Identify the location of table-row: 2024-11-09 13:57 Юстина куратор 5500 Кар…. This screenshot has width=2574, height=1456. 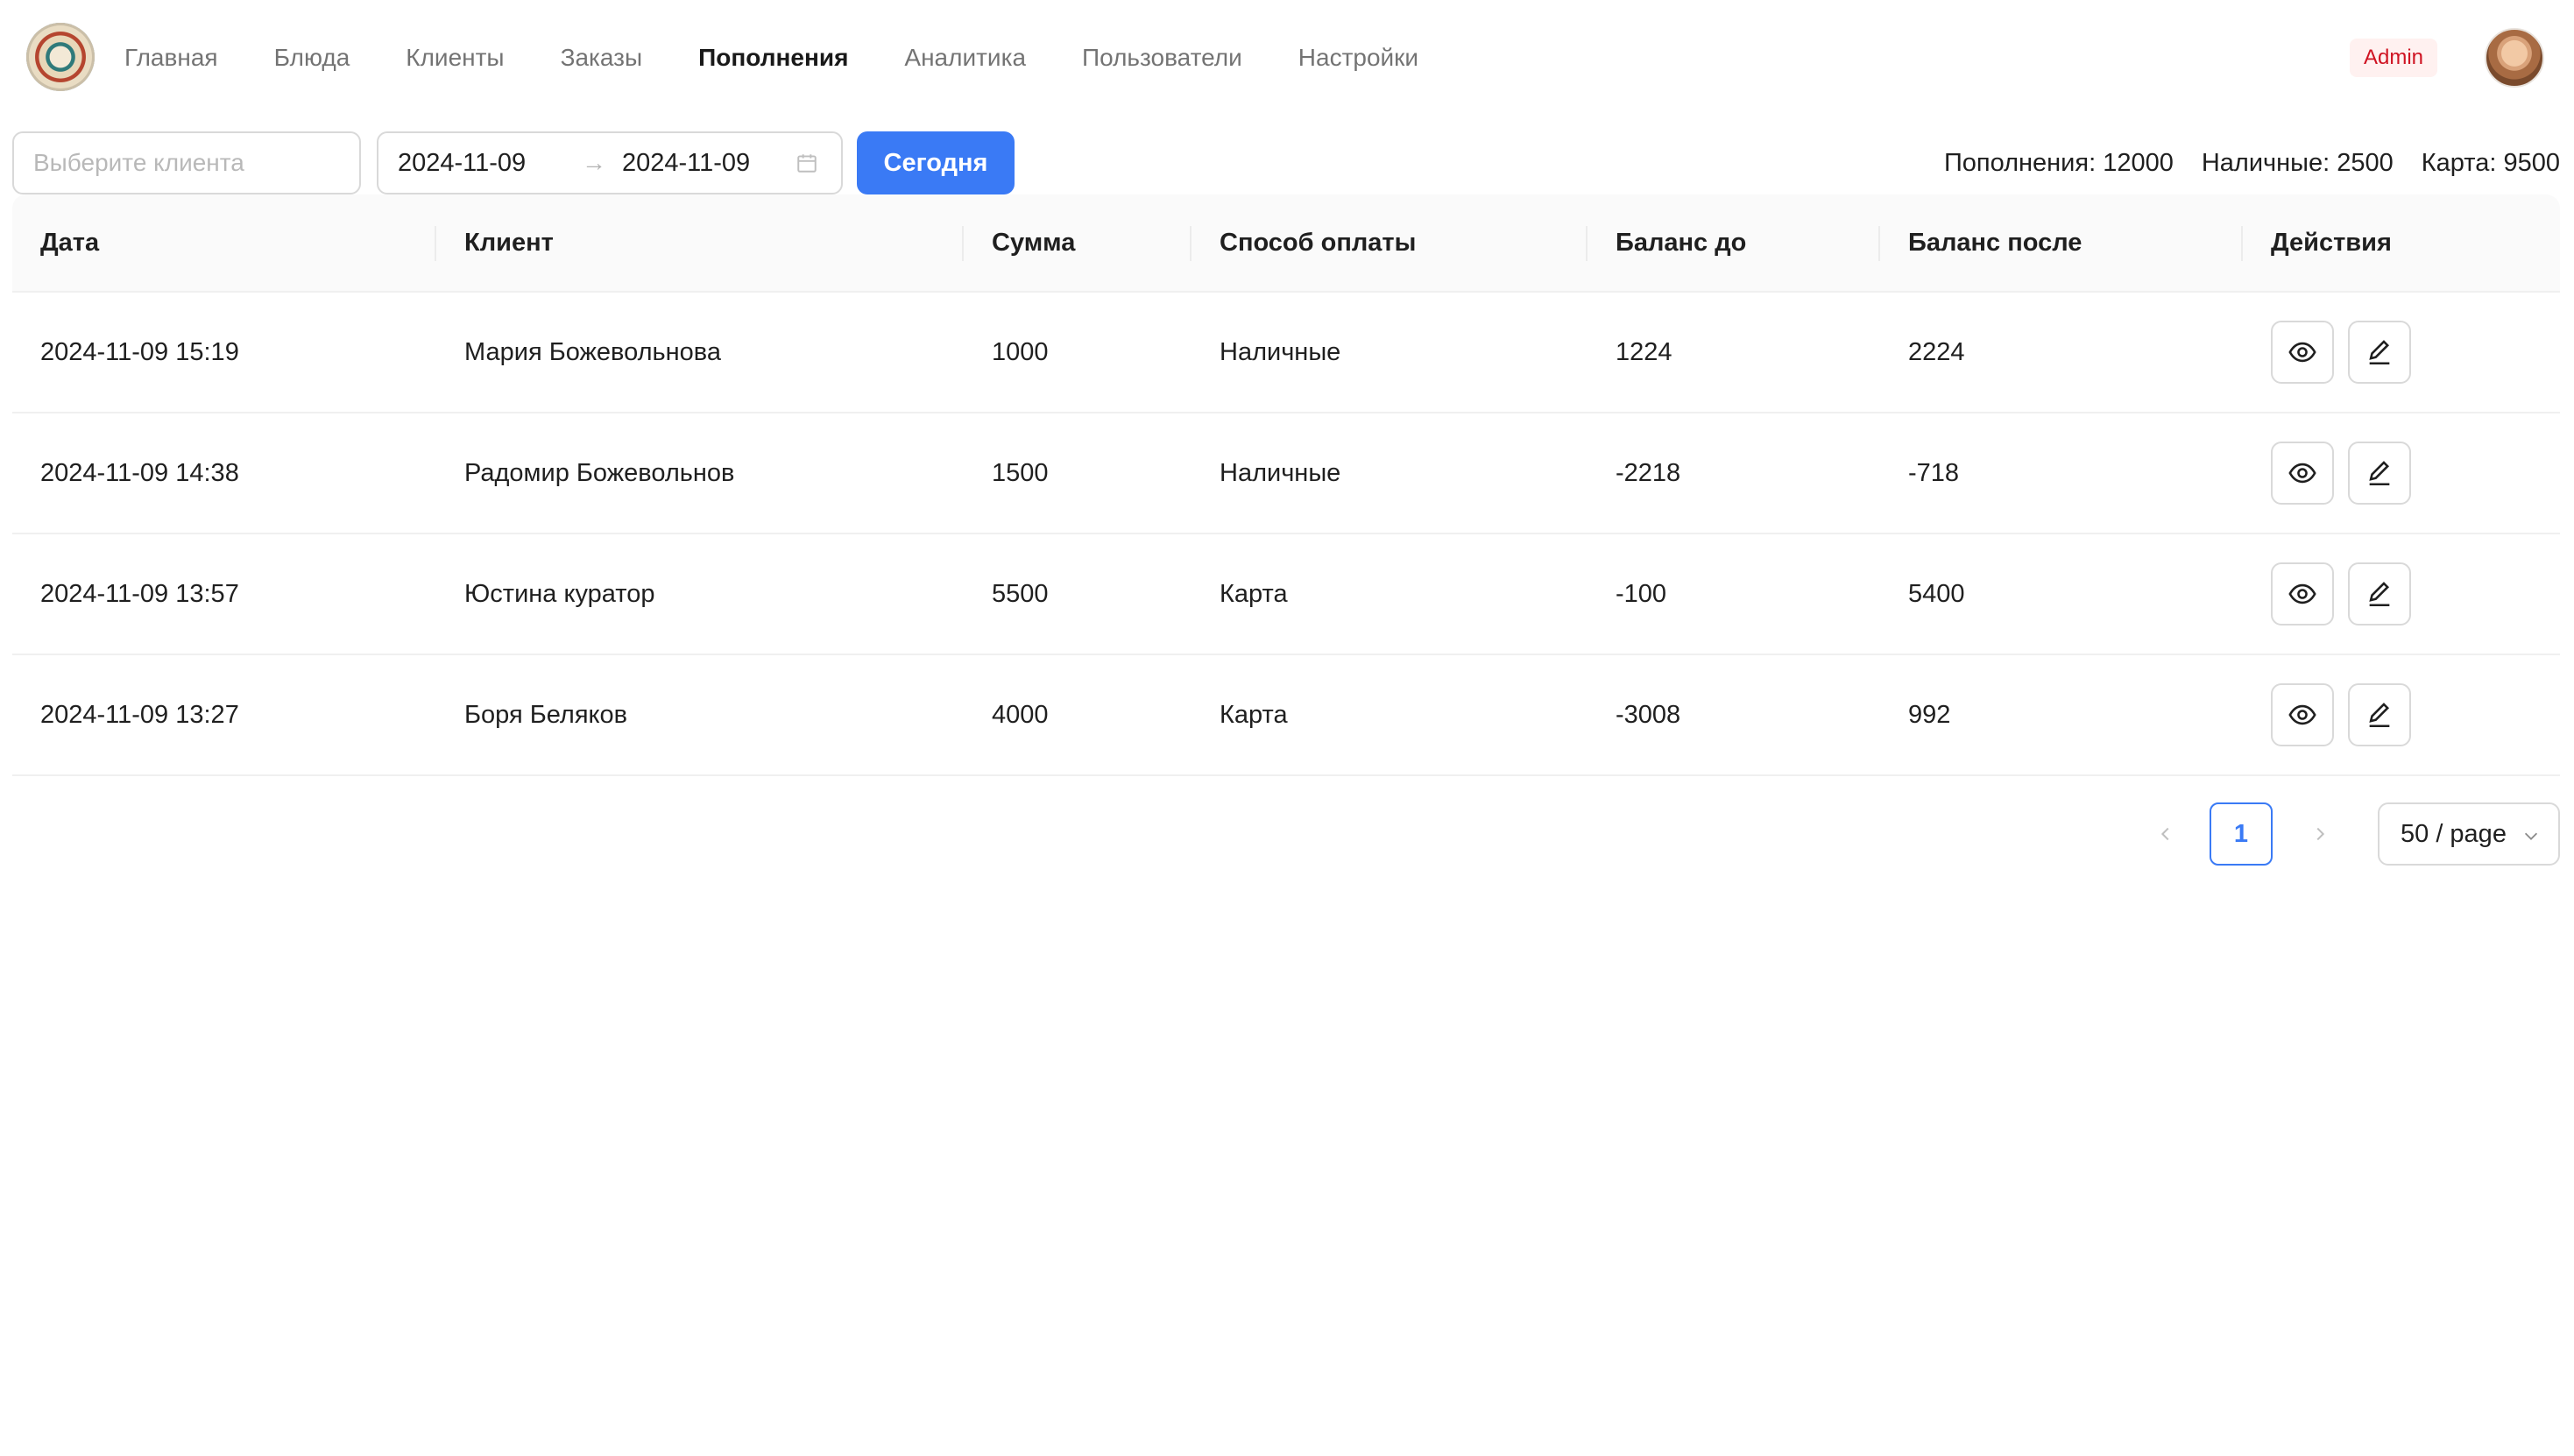
(1286, 594).